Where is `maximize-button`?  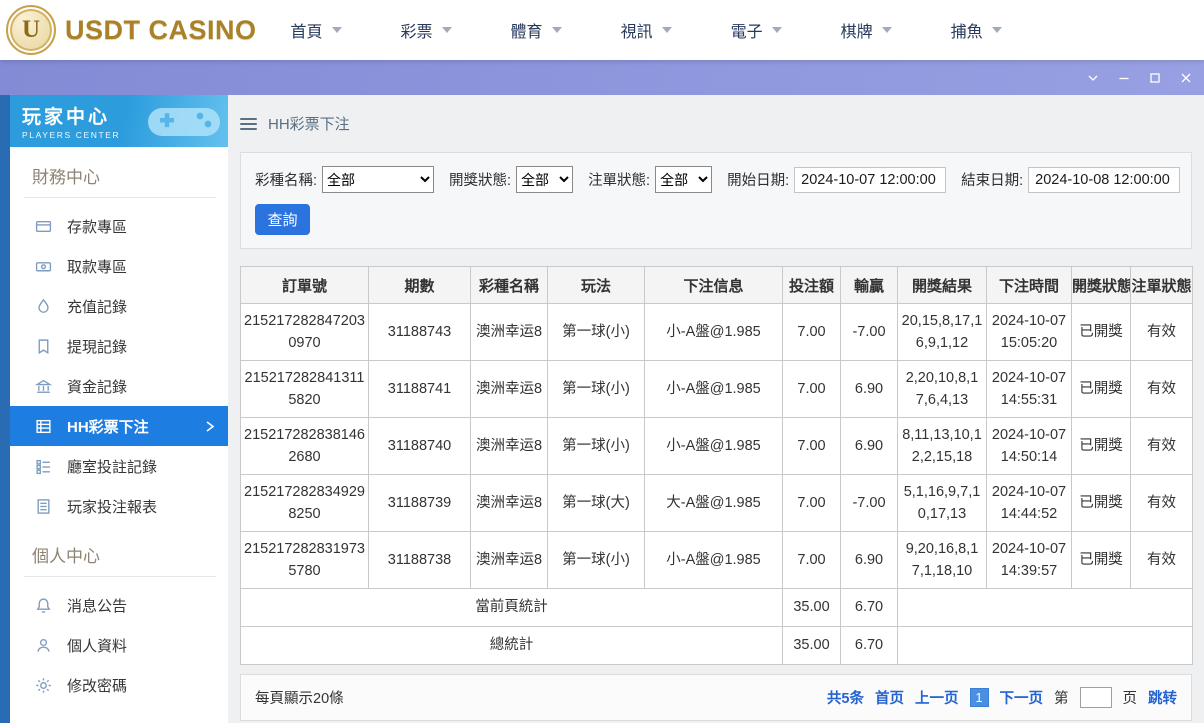 maximize-button is located at coordinates (1154, 77).